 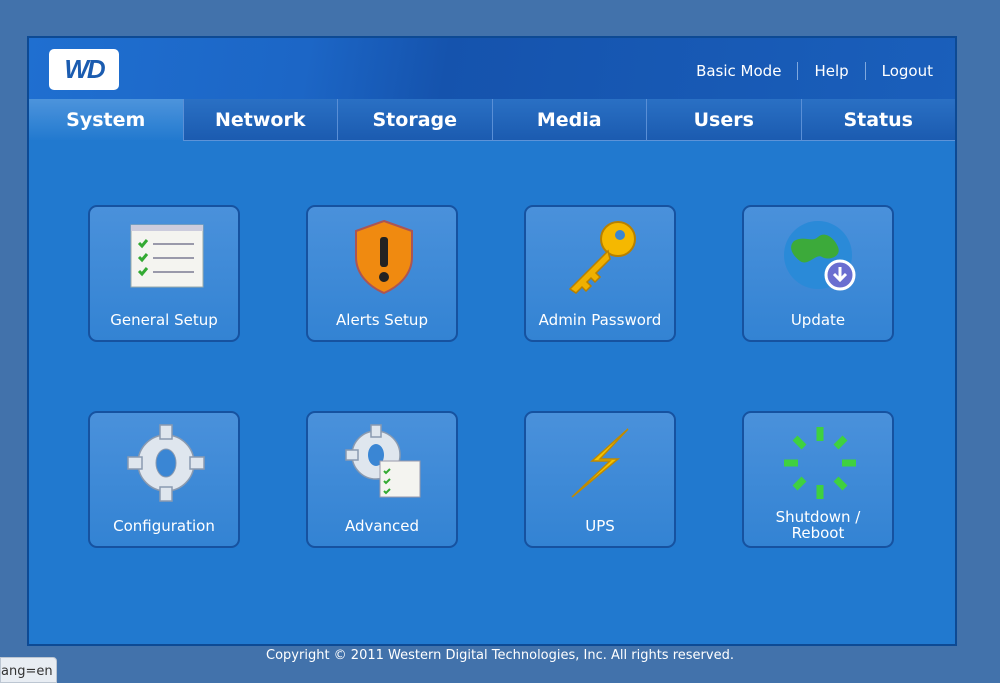 I want to click on shutdown-reboot-button: Shutdown / Reboot, so click(x=818, y=479).